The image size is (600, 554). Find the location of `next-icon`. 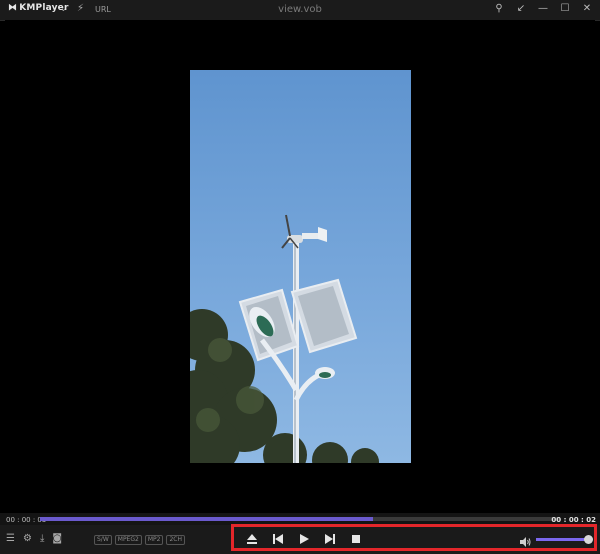

next-icon is located at coordinates (330, 539).